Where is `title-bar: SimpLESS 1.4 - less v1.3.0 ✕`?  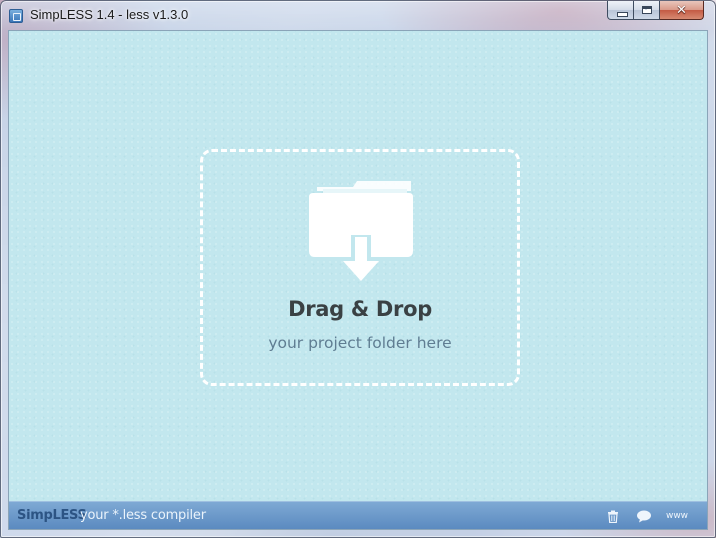
title-bar: SimpLESS 1.4 - less v1.3.0 ✕ is located at coordinates (358, 15).